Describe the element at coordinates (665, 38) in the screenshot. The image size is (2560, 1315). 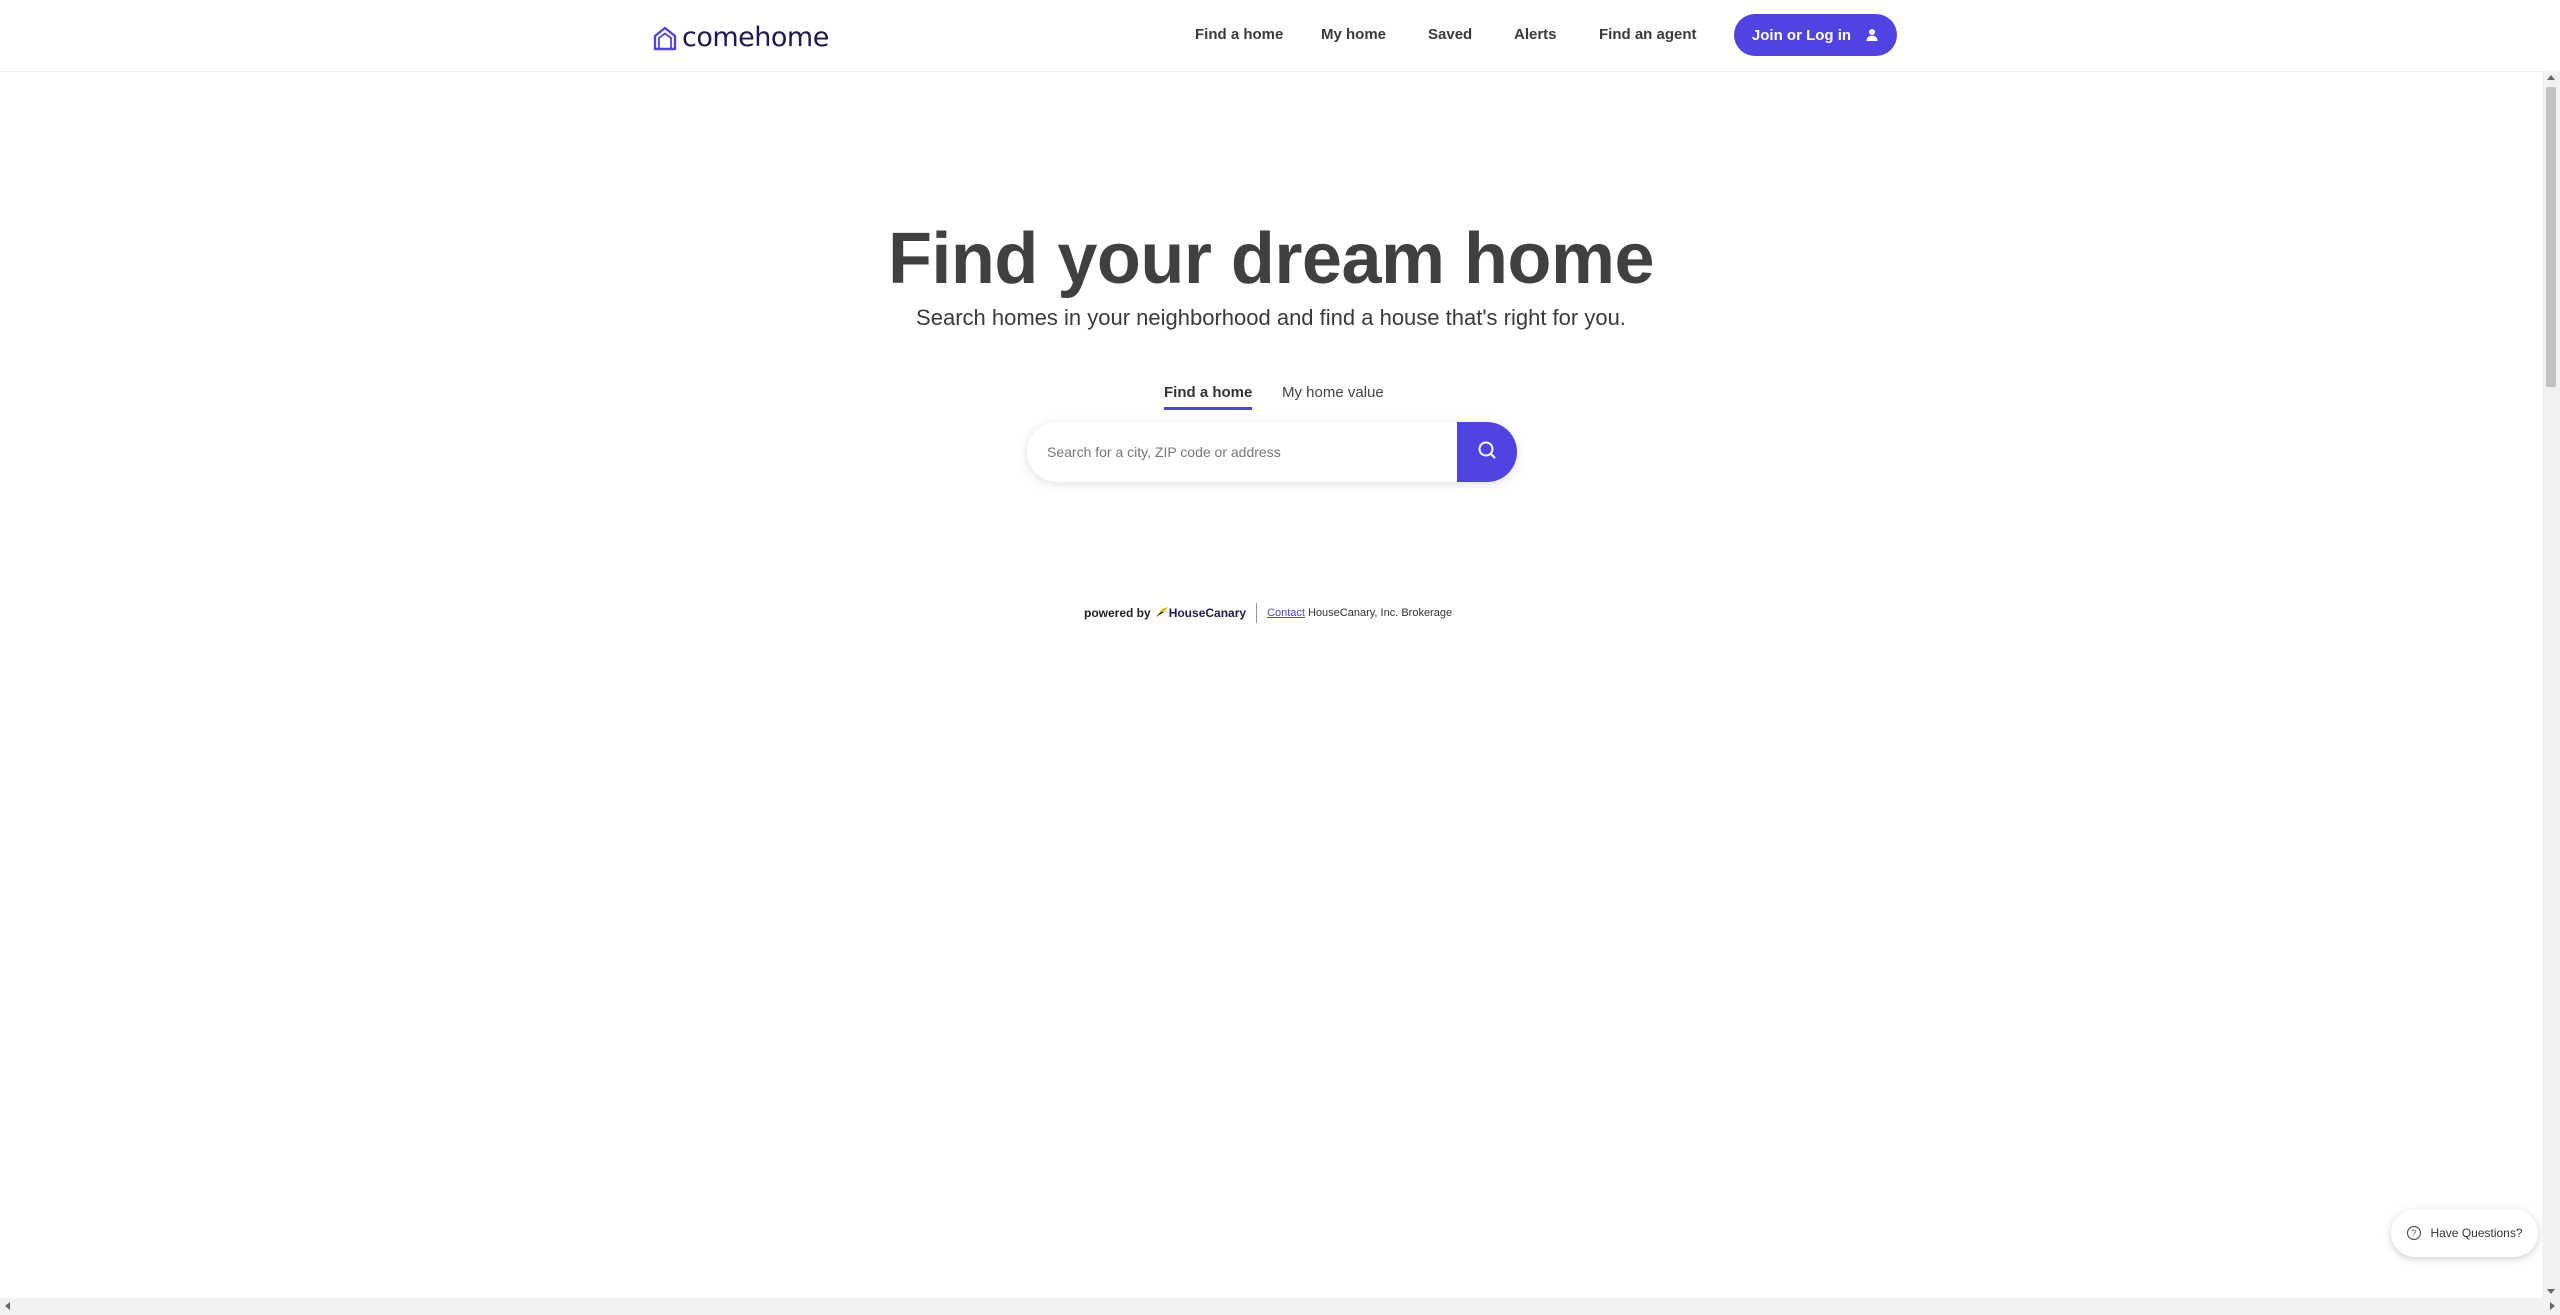
I see `house-logo-icon` at that location.